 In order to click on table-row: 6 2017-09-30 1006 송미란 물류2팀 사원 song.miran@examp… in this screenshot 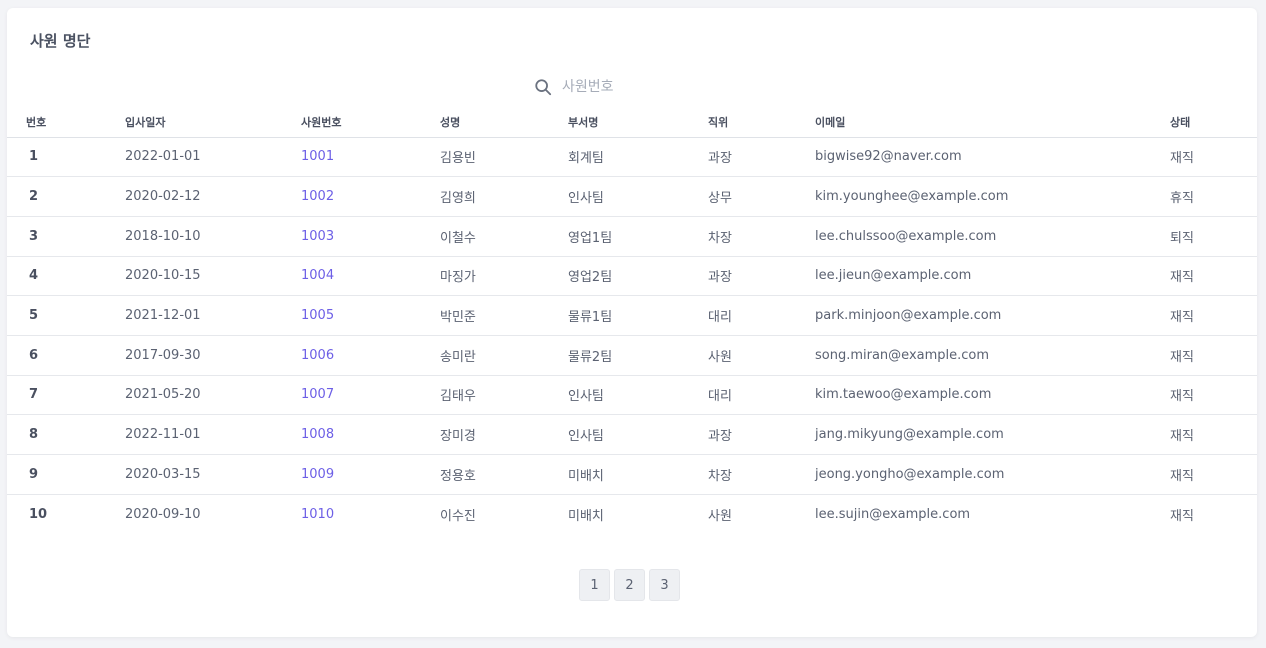, I will do `click(632, 355)`.